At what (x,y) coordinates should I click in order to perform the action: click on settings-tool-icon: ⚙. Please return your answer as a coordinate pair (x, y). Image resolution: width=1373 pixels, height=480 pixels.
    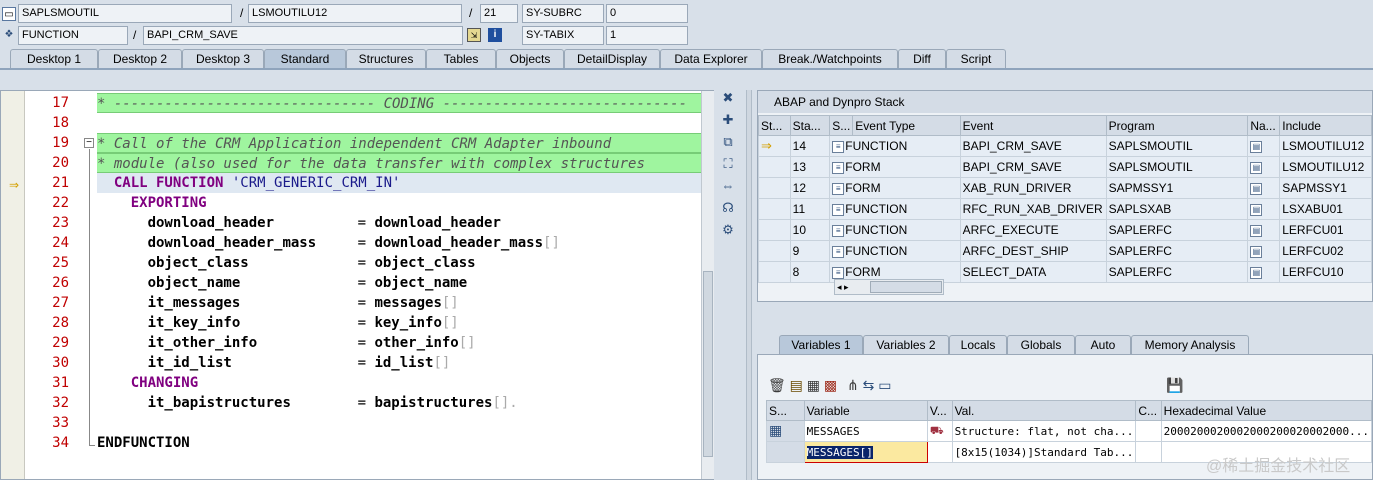
    Looking at the image, I should click on (728, 233).